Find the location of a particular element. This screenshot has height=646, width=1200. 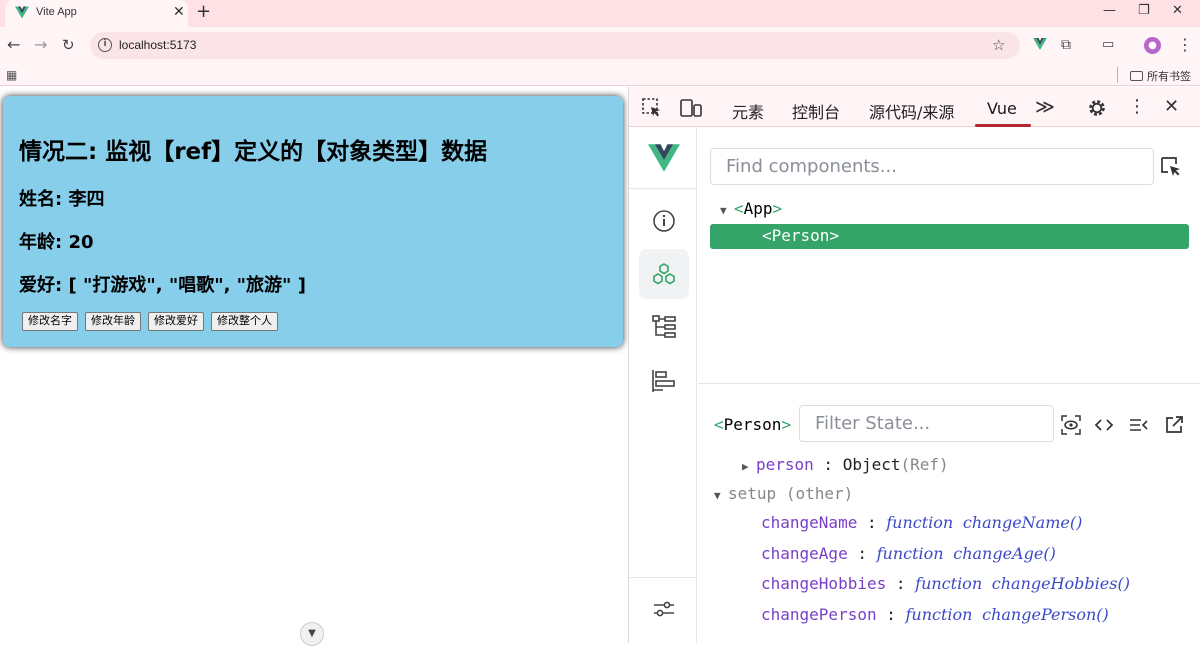

state-row-person: ▶ person : Object(Ref) is located at coordinates (845, 464).